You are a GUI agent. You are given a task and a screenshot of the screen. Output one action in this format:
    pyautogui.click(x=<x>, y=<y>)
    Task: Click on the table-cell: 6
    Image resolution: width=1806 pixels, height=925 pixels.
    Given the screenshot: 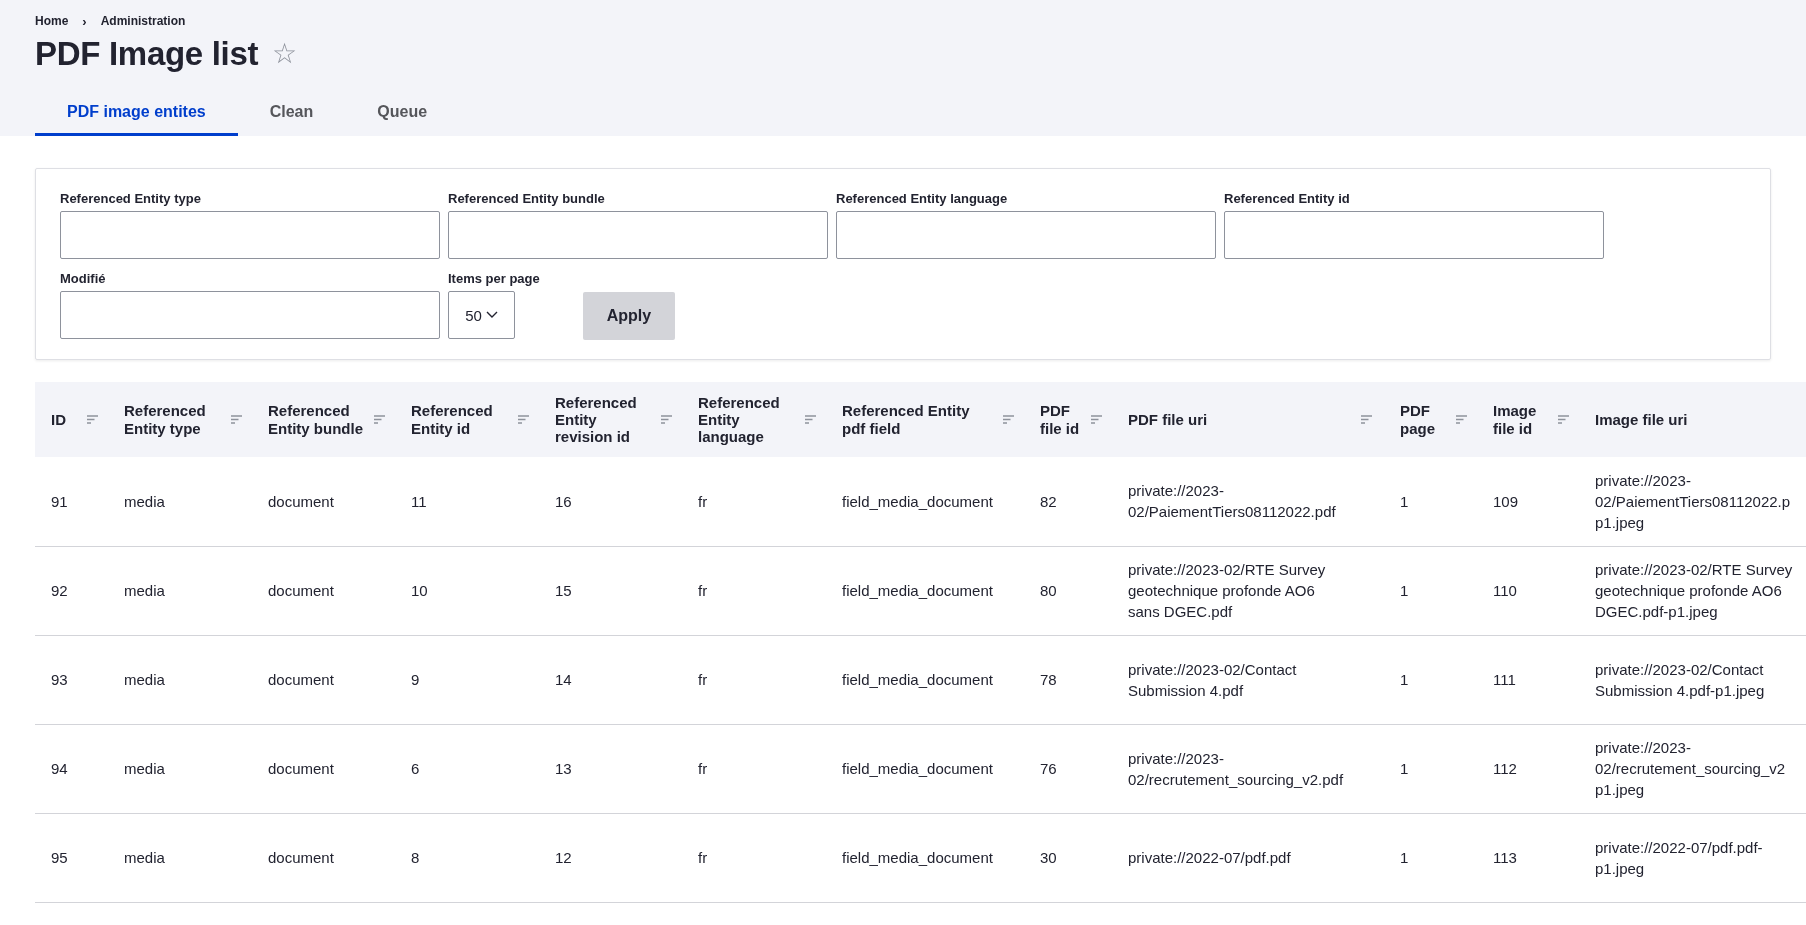 What is the action you would take?
    pyautogui.click(x=415, y=768)
    